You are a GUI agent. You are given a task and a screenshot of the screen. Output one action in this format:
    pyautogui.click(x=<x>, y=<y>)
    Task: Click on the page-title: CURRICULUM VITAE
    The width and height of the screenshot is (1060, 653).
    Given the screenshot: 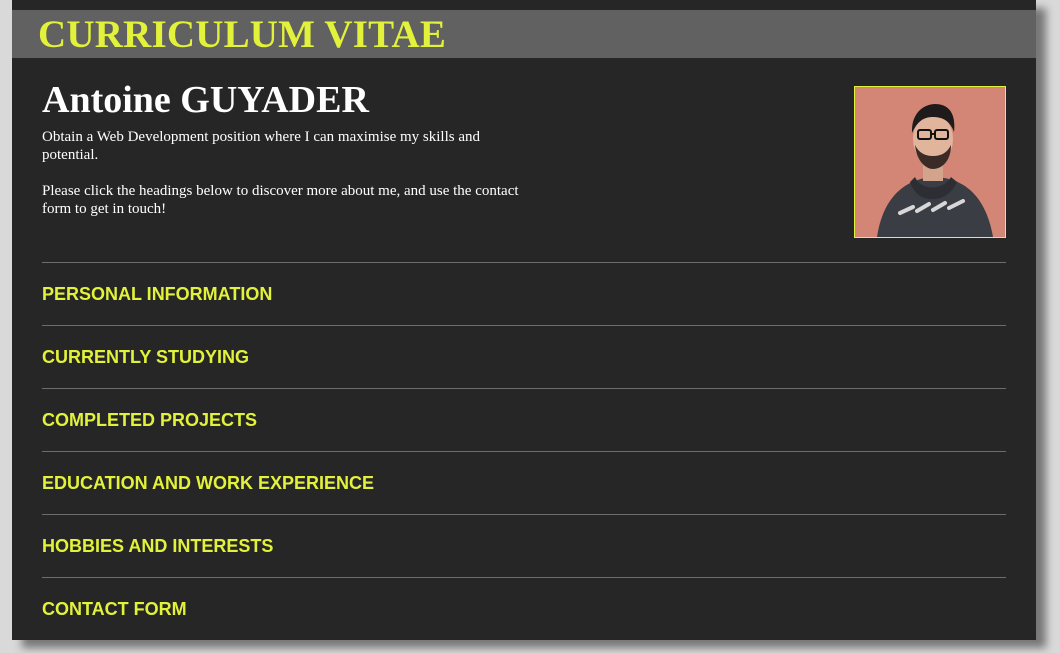 What is the action you would take?
    pyautogui.click(x=242, y=34)
    